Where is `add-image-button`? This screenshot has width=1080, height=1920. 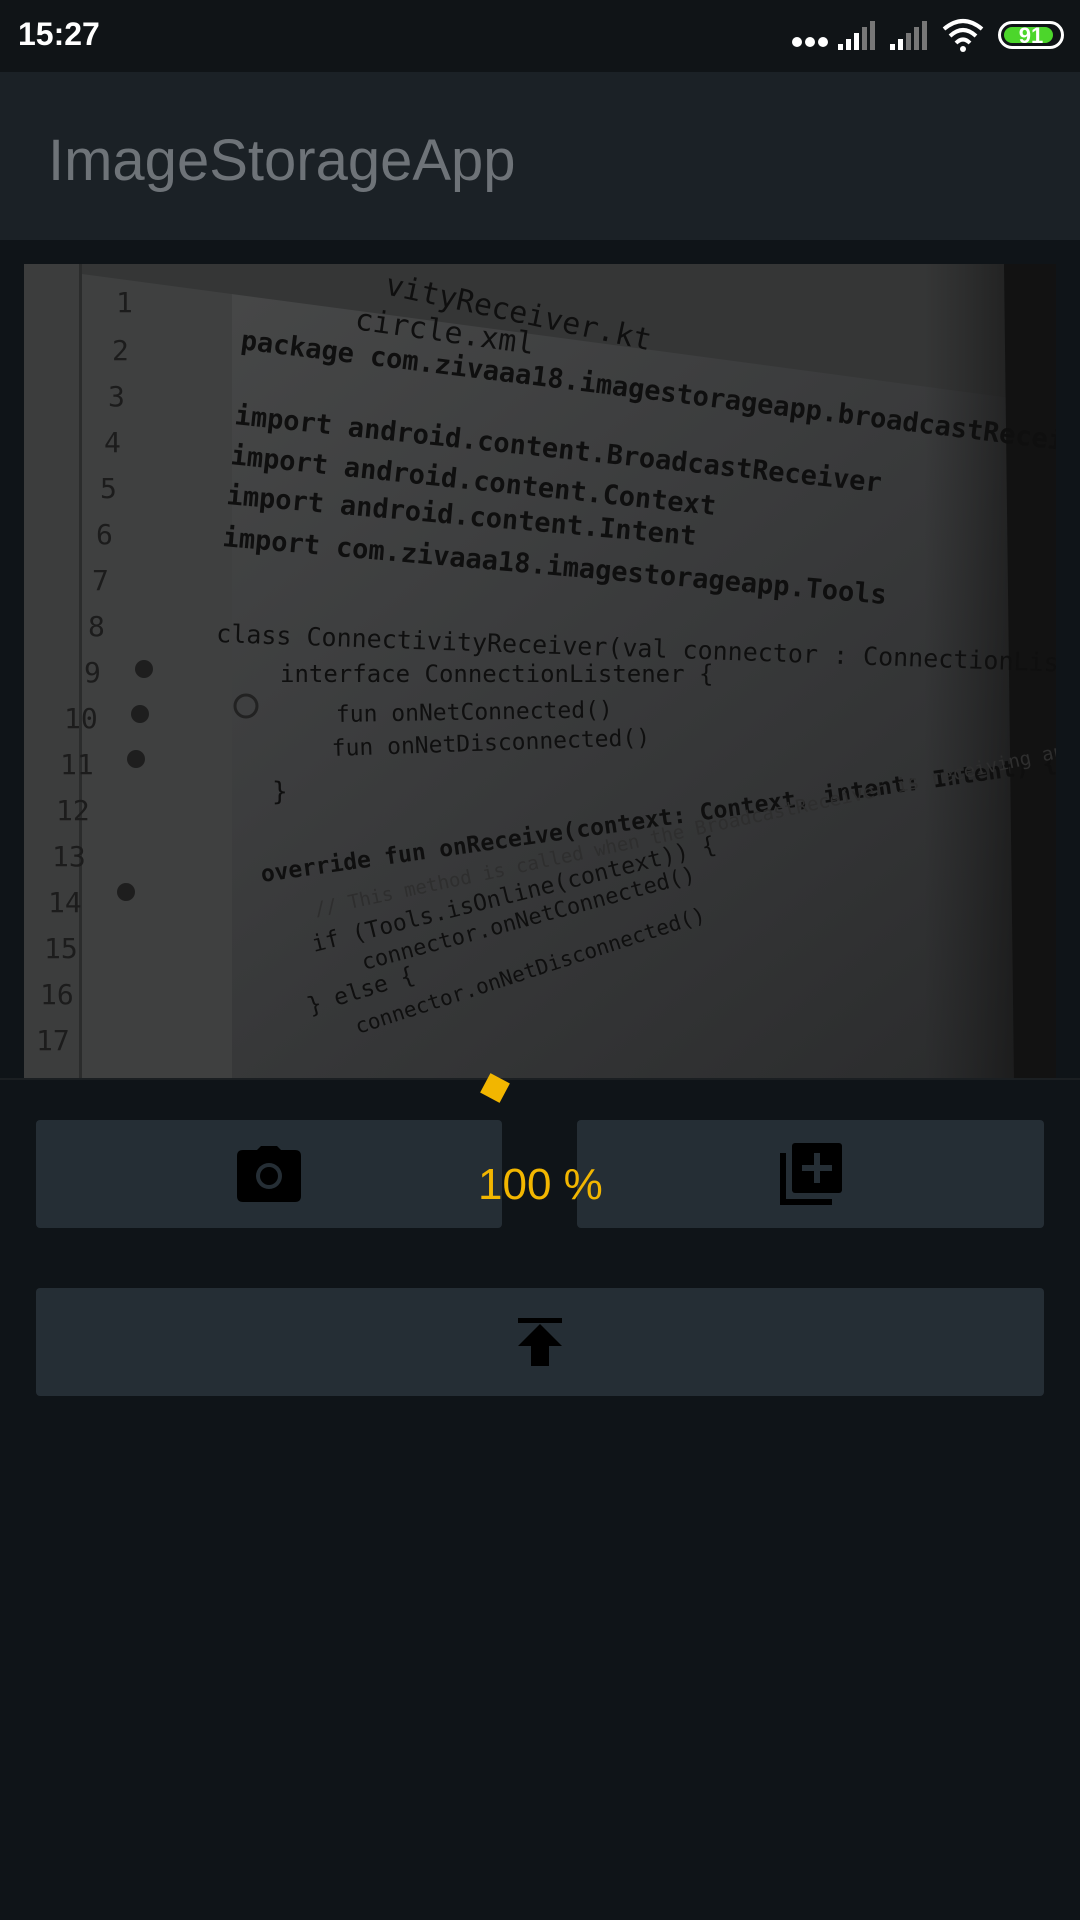 add-image-button is located at coordinates (810, 1174).